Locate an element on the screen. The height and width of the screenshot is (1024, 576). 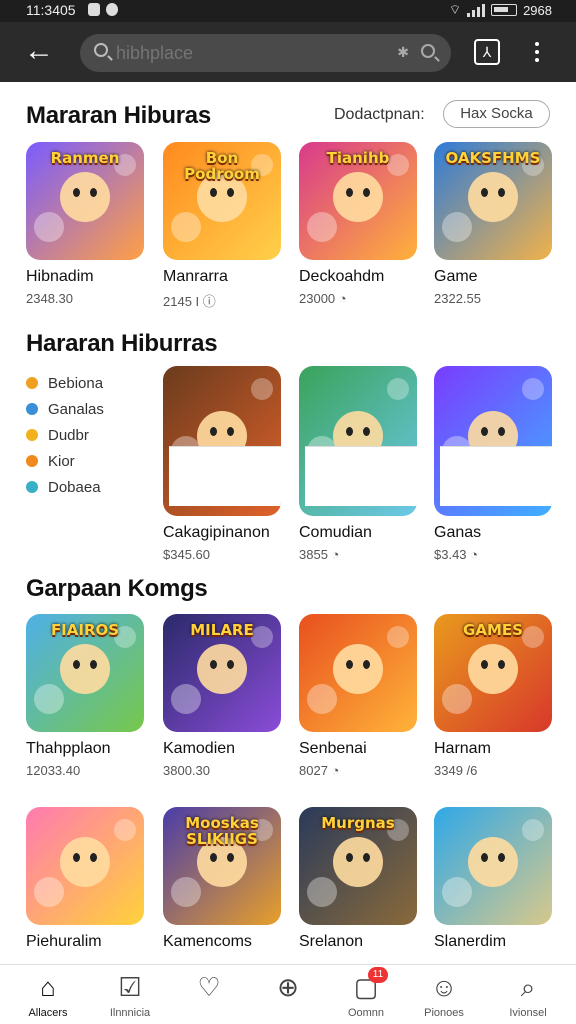
mascot-game-icon is located at coordinates (85, 866).